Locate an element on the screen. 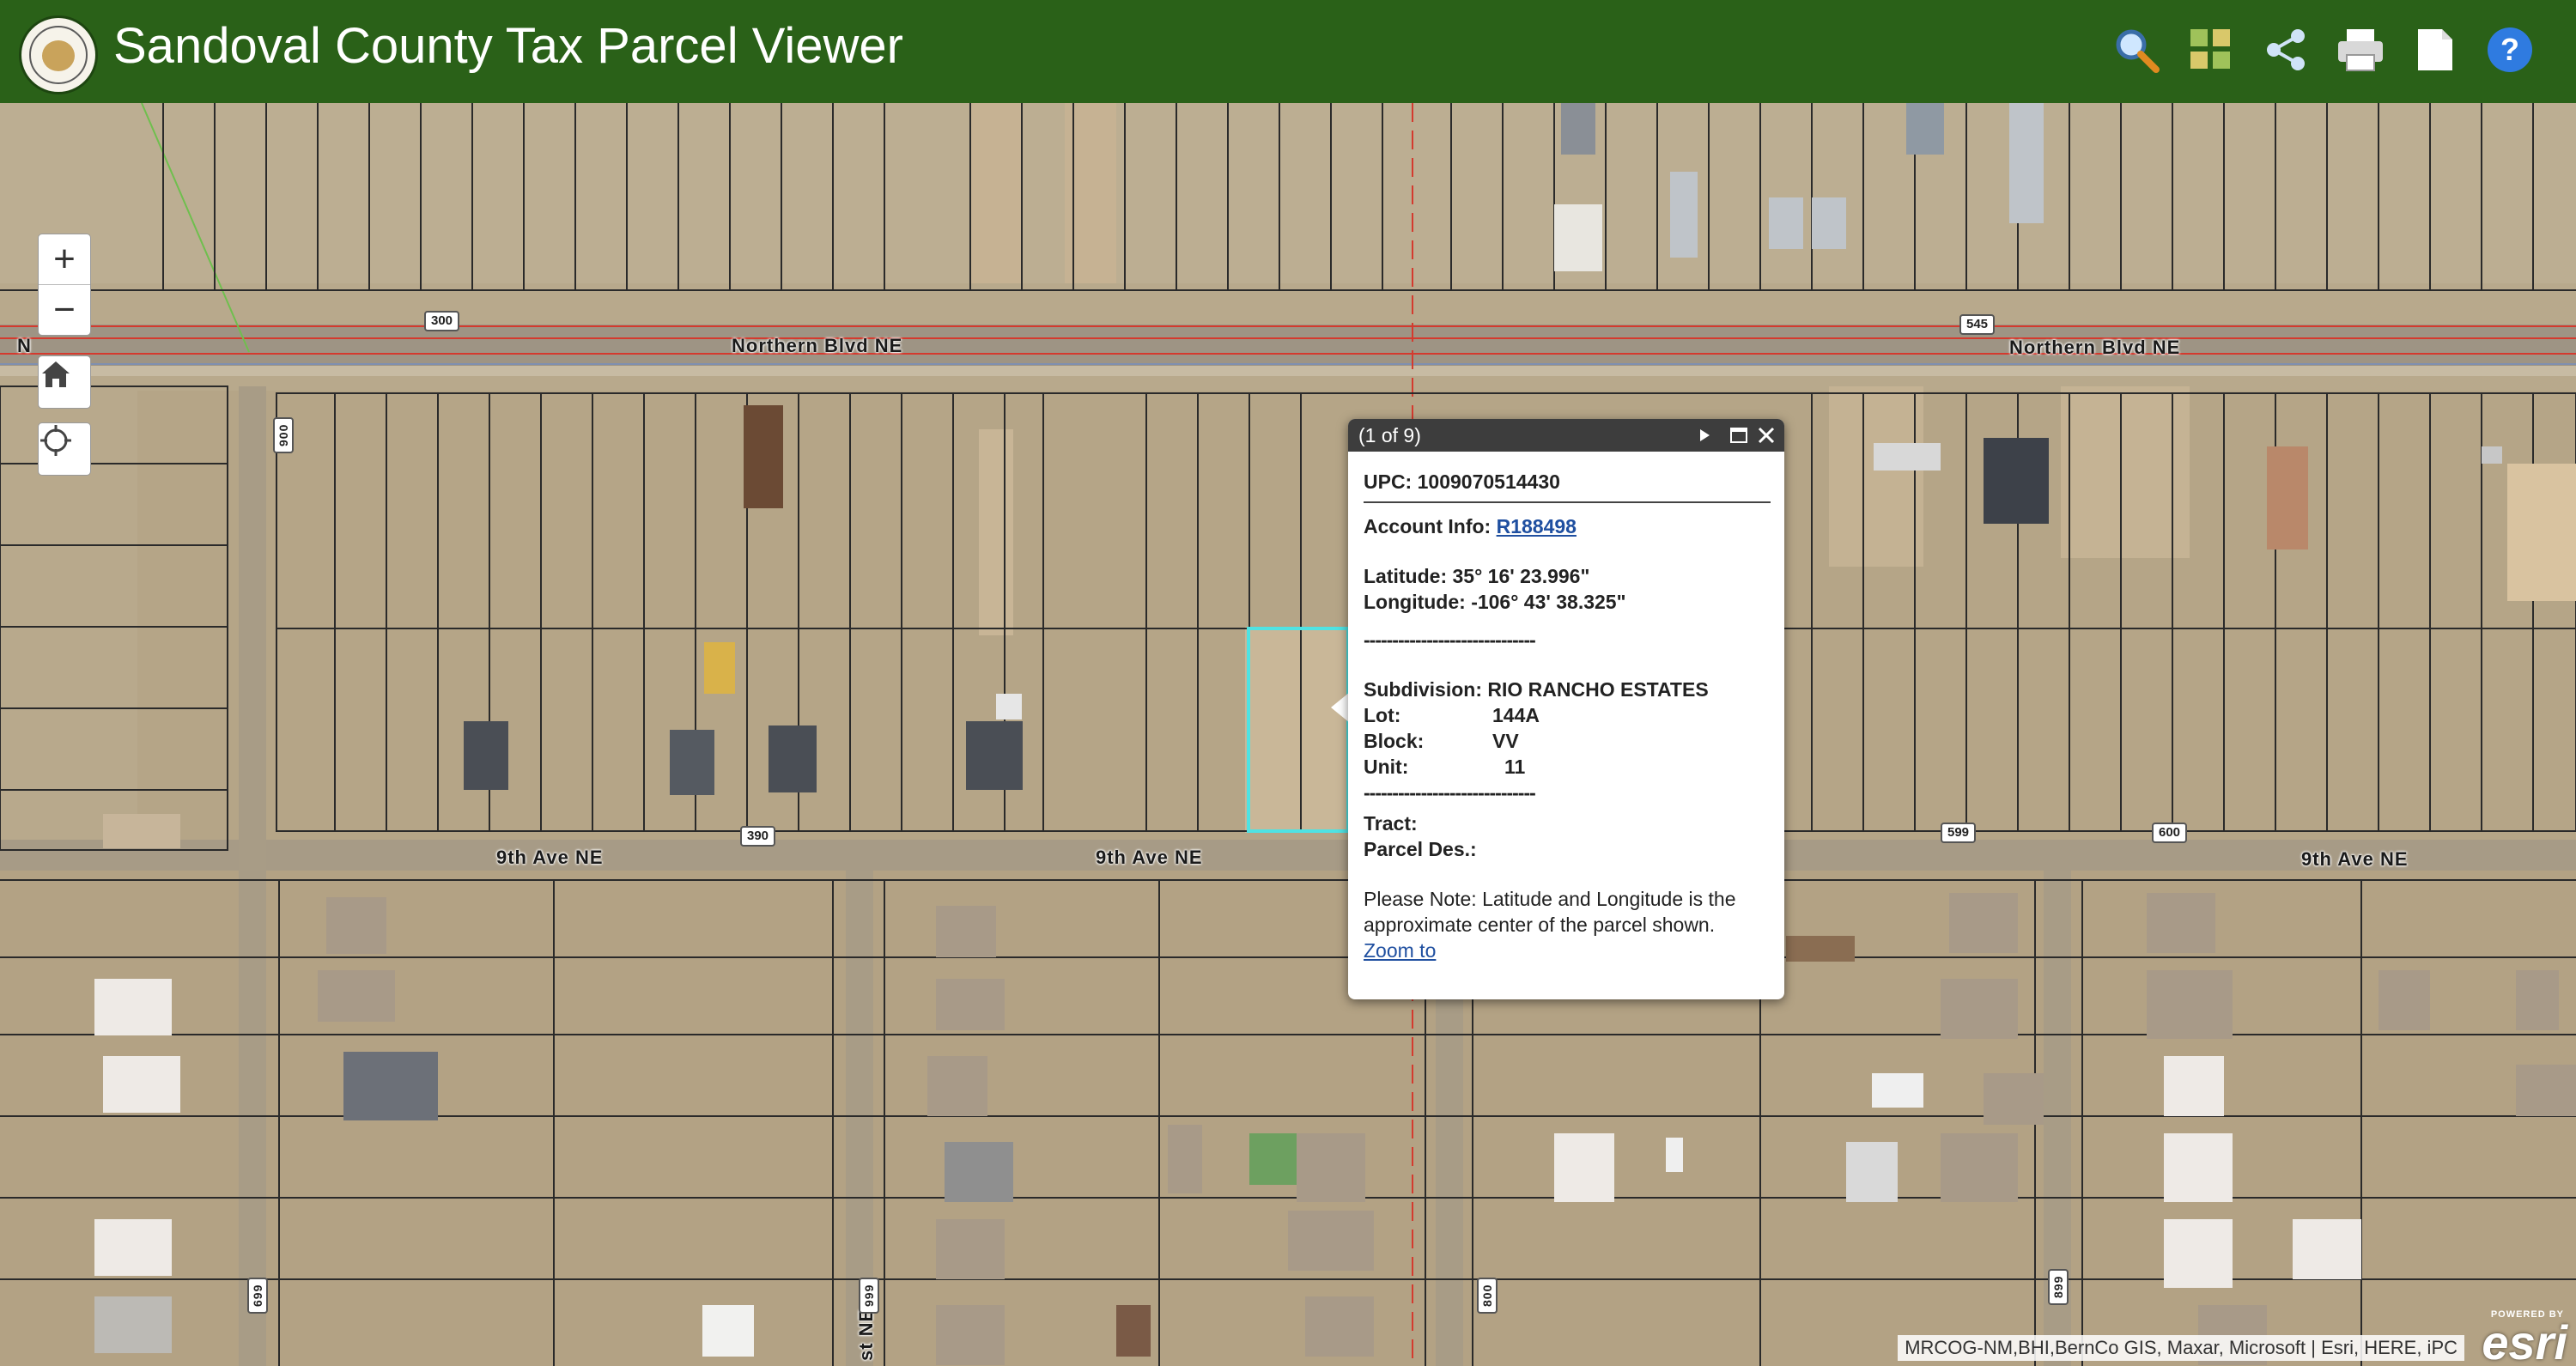 This screenshot has height=1366, width=2576. subdivision-value: RIO RANCHO ESTATES is located at coordinates (1598, 689).